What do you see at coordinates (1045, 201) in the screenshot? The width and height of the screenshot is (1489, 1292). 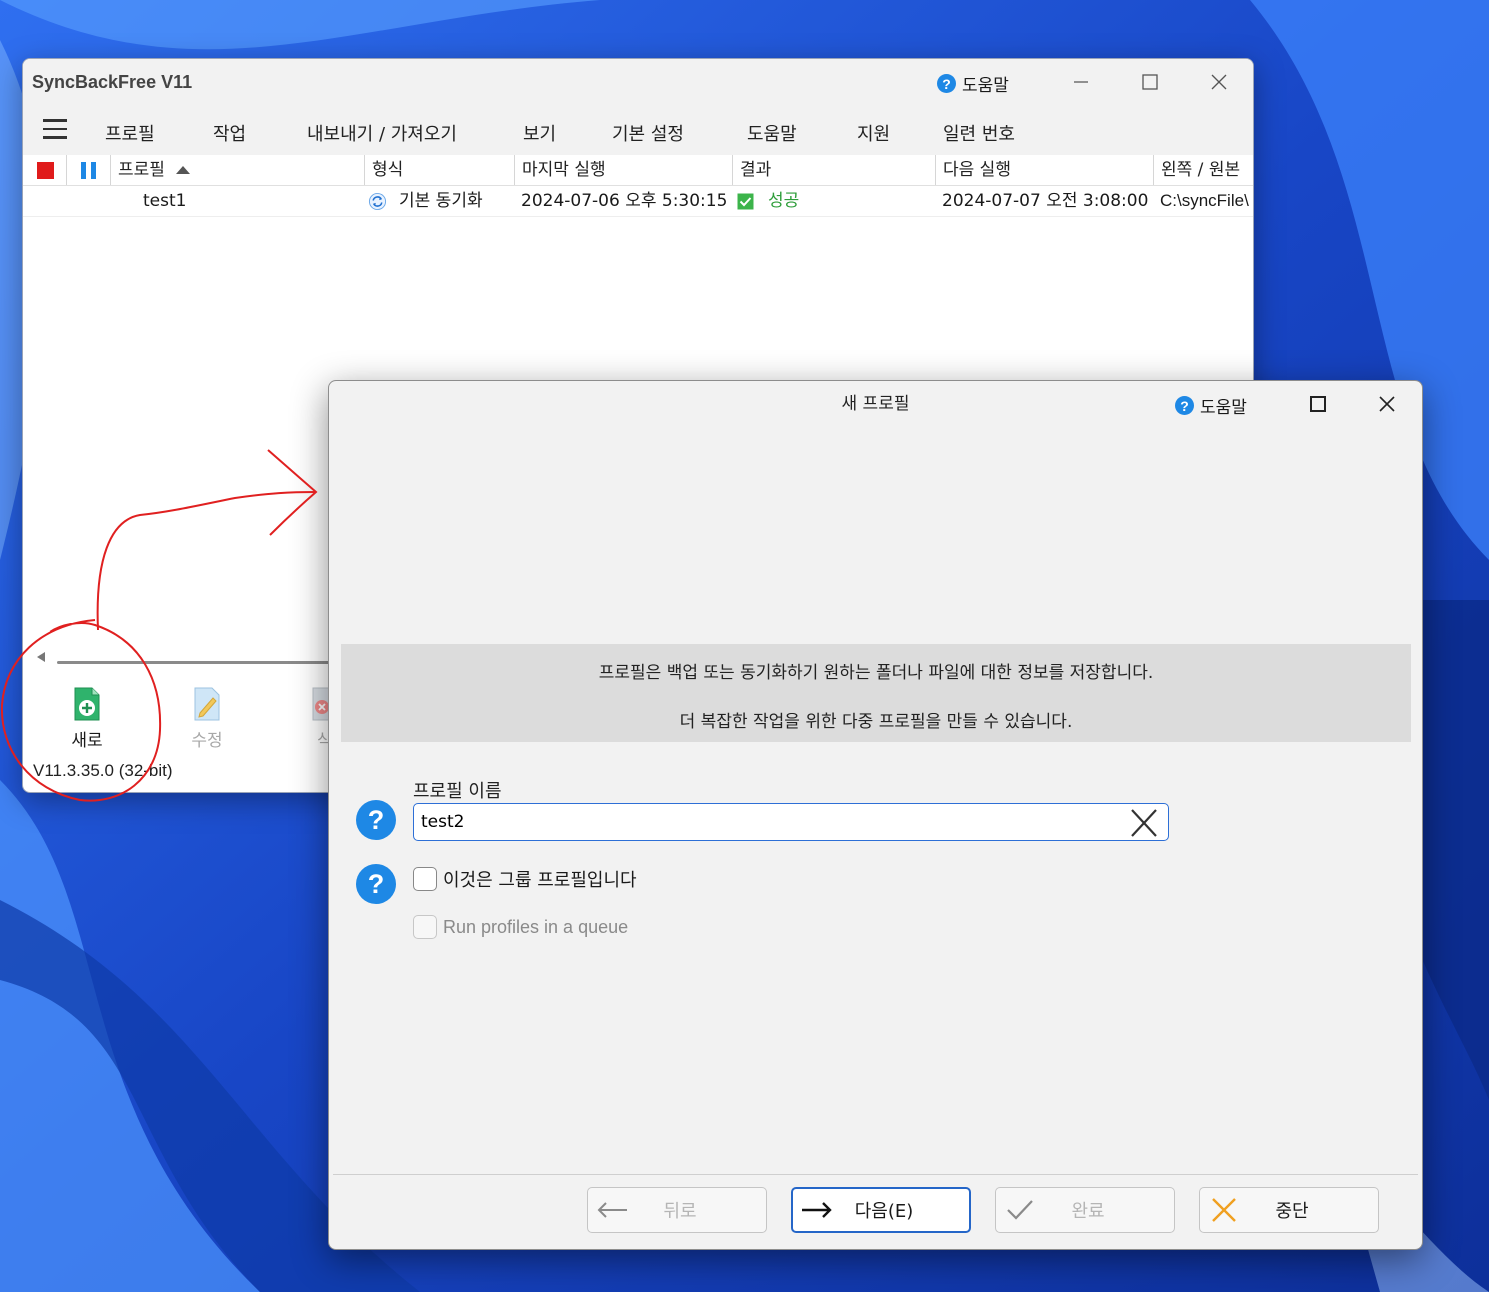 I see `row-next-run: 2024-07-07 오전 3:08:00` at bounding box center [1045, 201].